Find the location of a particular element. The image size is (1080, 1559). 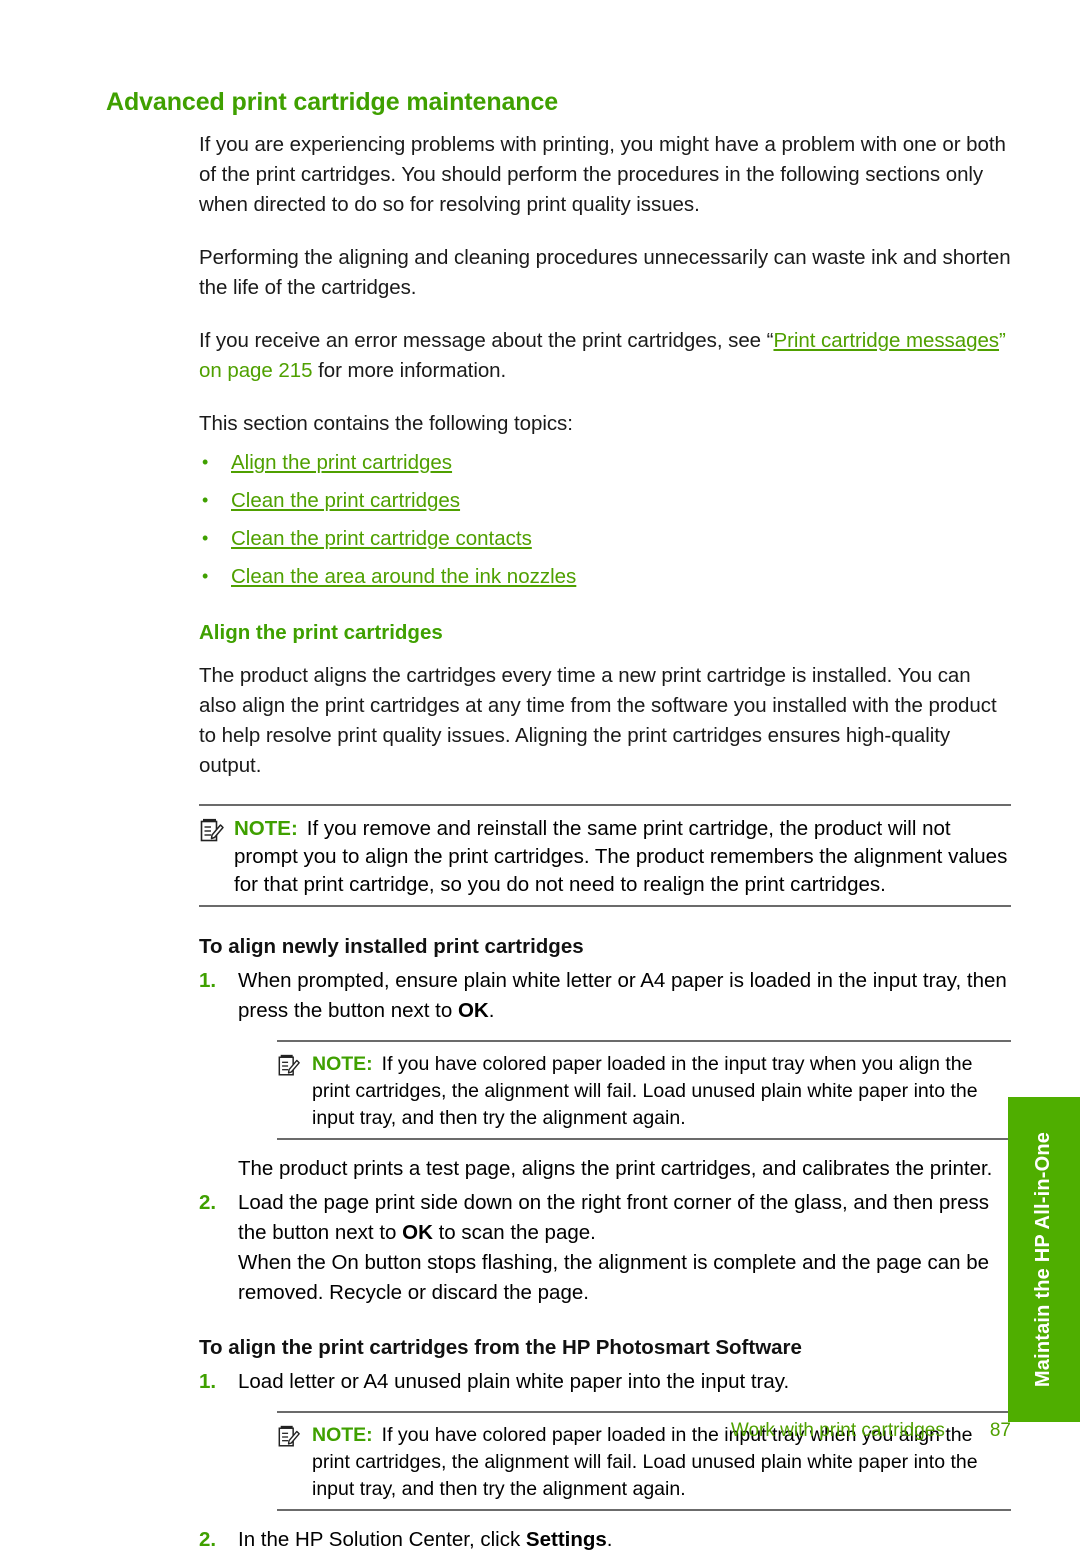

footer-page-number: 87 is located at coordinates (1000, 1430).